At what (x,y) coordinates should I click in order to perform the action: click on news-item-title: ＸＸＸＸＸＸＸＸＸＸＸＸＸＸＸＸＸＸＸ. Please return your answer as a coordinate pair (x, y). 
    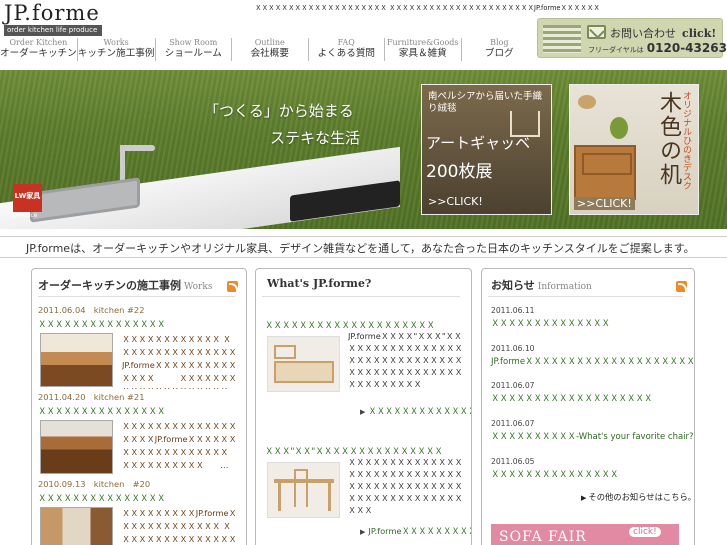
    Looking at the image, I should click on (588, 399).